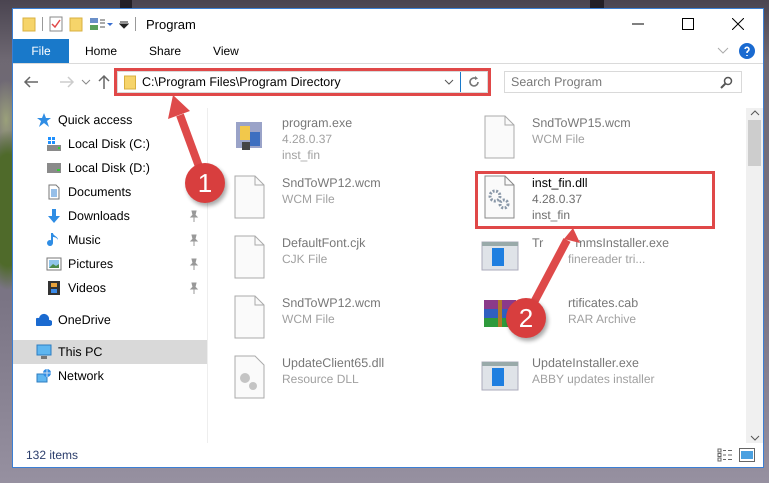 The height and width of the screenshot is (483, 769). I want to click on file-detail: ABBY updates installer, so click(593, 379).